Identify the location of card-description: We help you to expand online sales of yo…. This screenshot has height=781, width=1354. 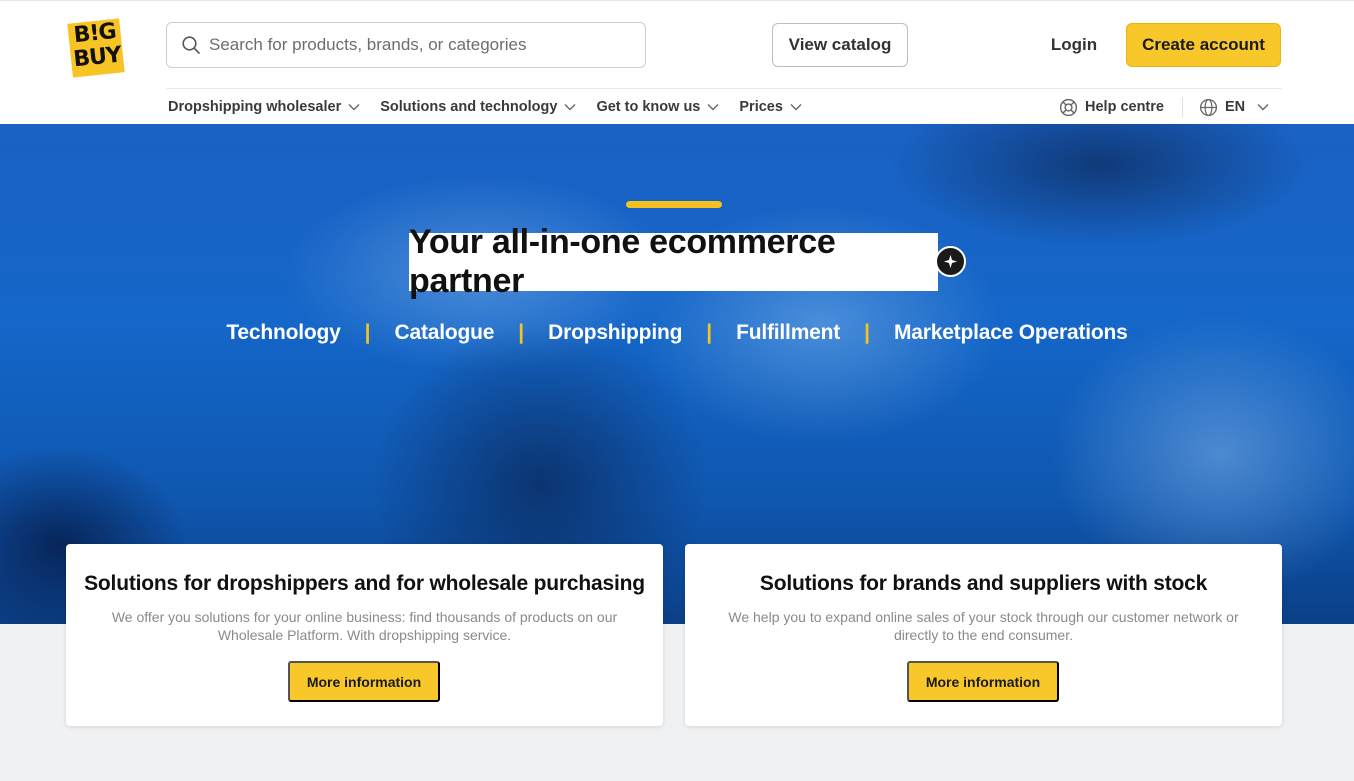
(983, 626).